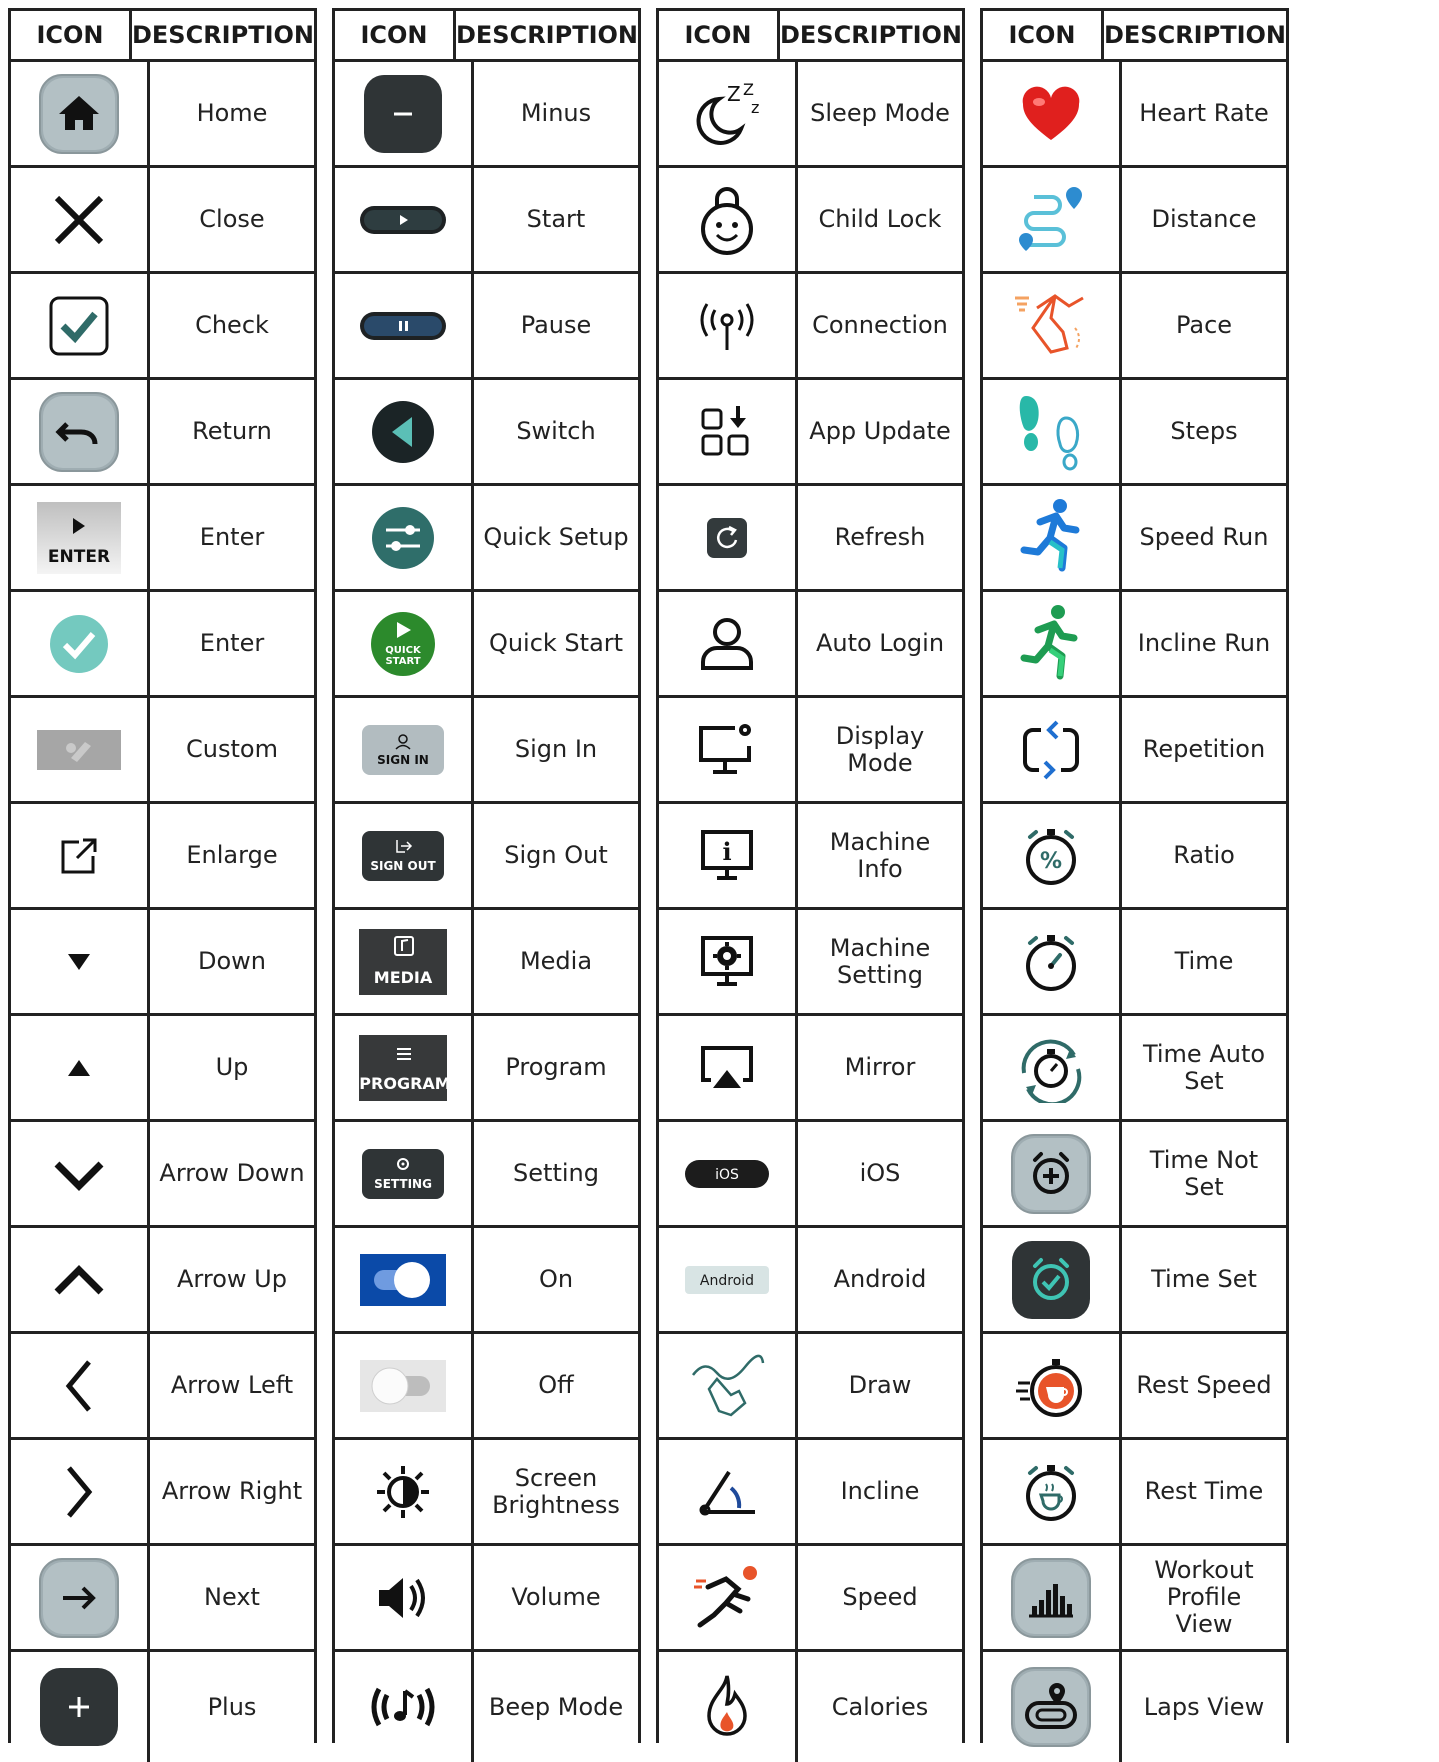 The width and height of the screenshot is (1439, 1762). What do you see at coordinates (486, 751) in the screenshot?
I see `table-row: SIGN IN Sign In` at bounding box center [486, 751].